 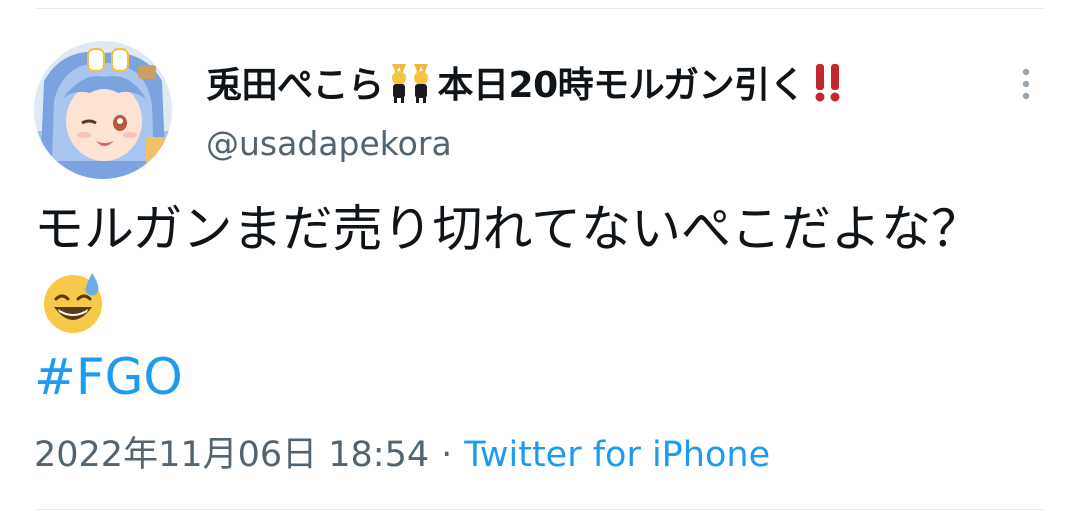 What do you see at coordinates (329, 143) in the screenshot?
I see `user-handle: @usadapekora` at bounding box center [329, 143].